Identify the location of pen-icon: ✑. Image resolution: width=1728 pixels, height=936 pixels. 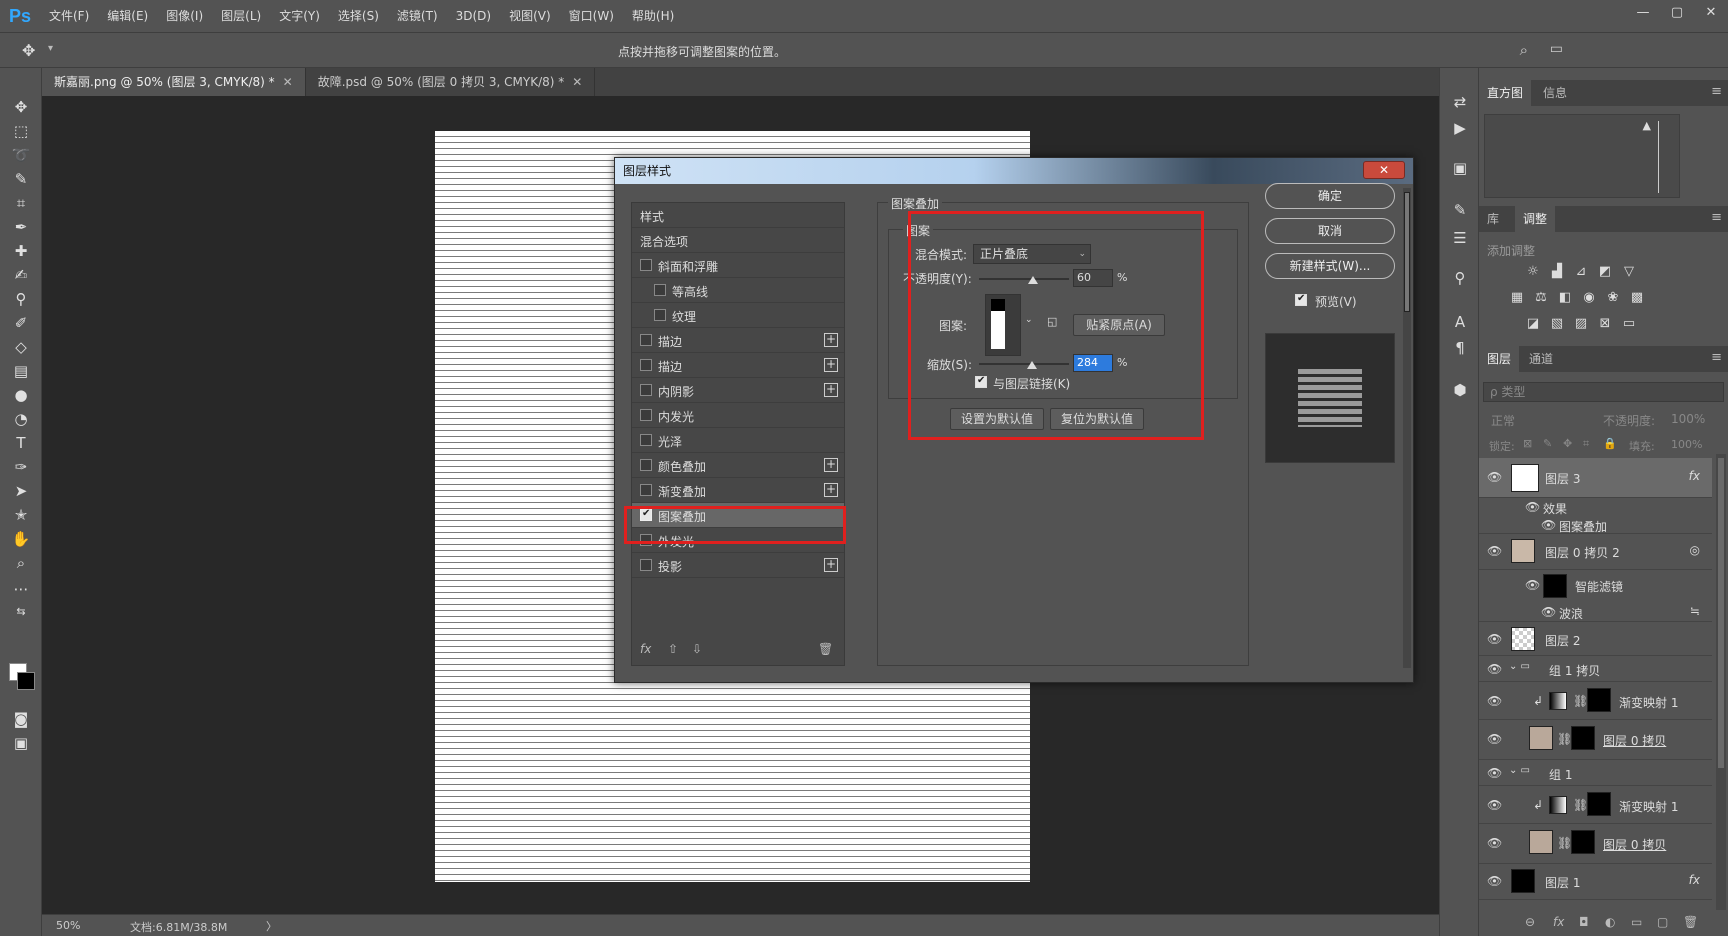
(21, 467).